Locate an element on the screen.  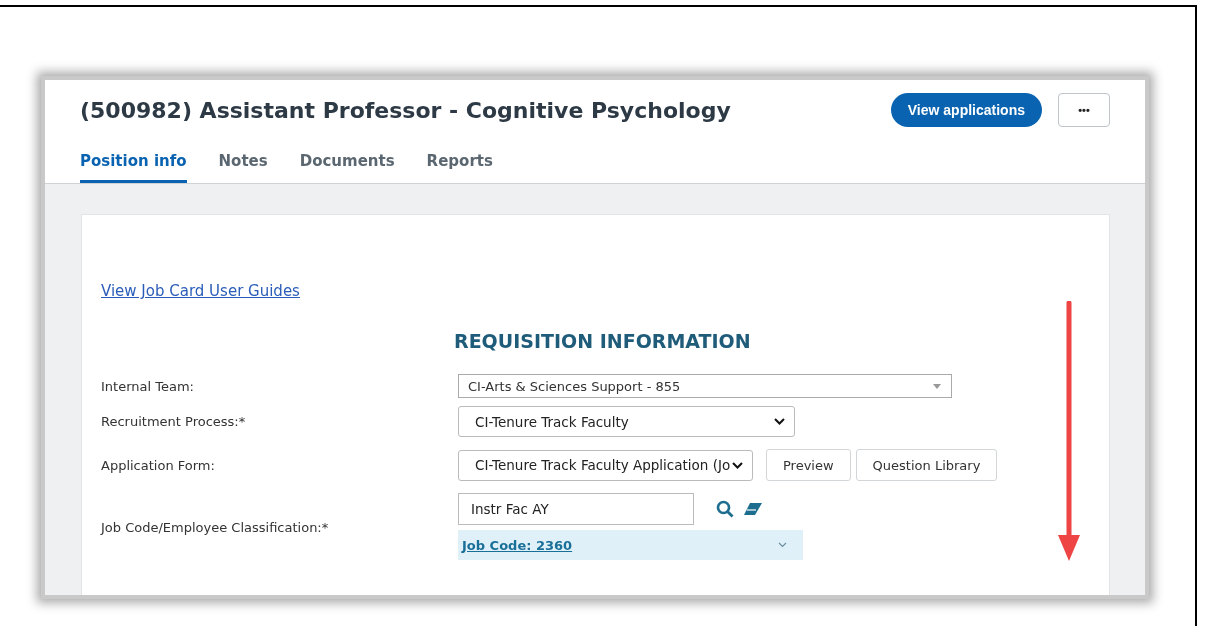
form-button: Preview is located at coordinates (808, 465).